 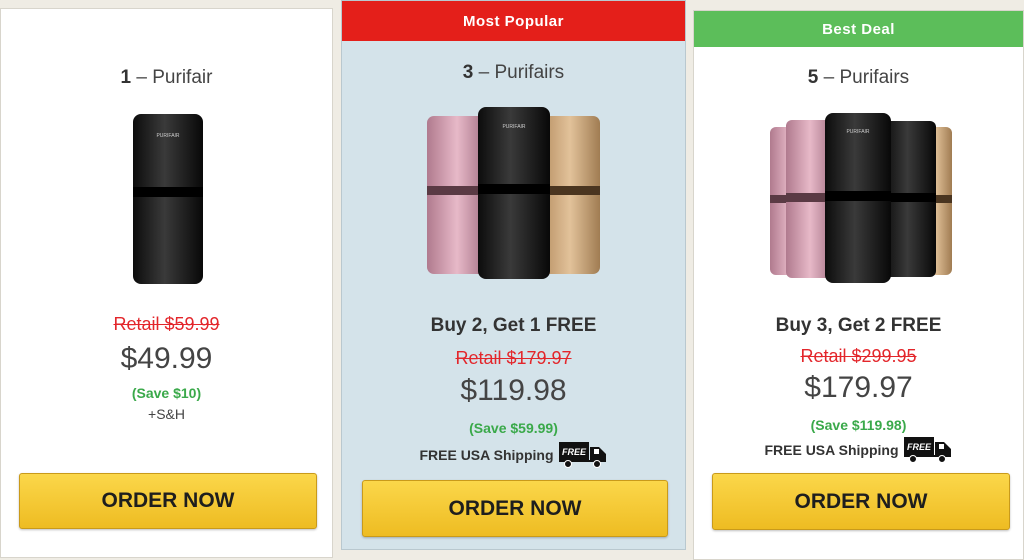 What do you see at coordinates (166, 77) in the screenshot?
I see `offer-quantity: 1 – Purifair` at bounding box center [166, 77].